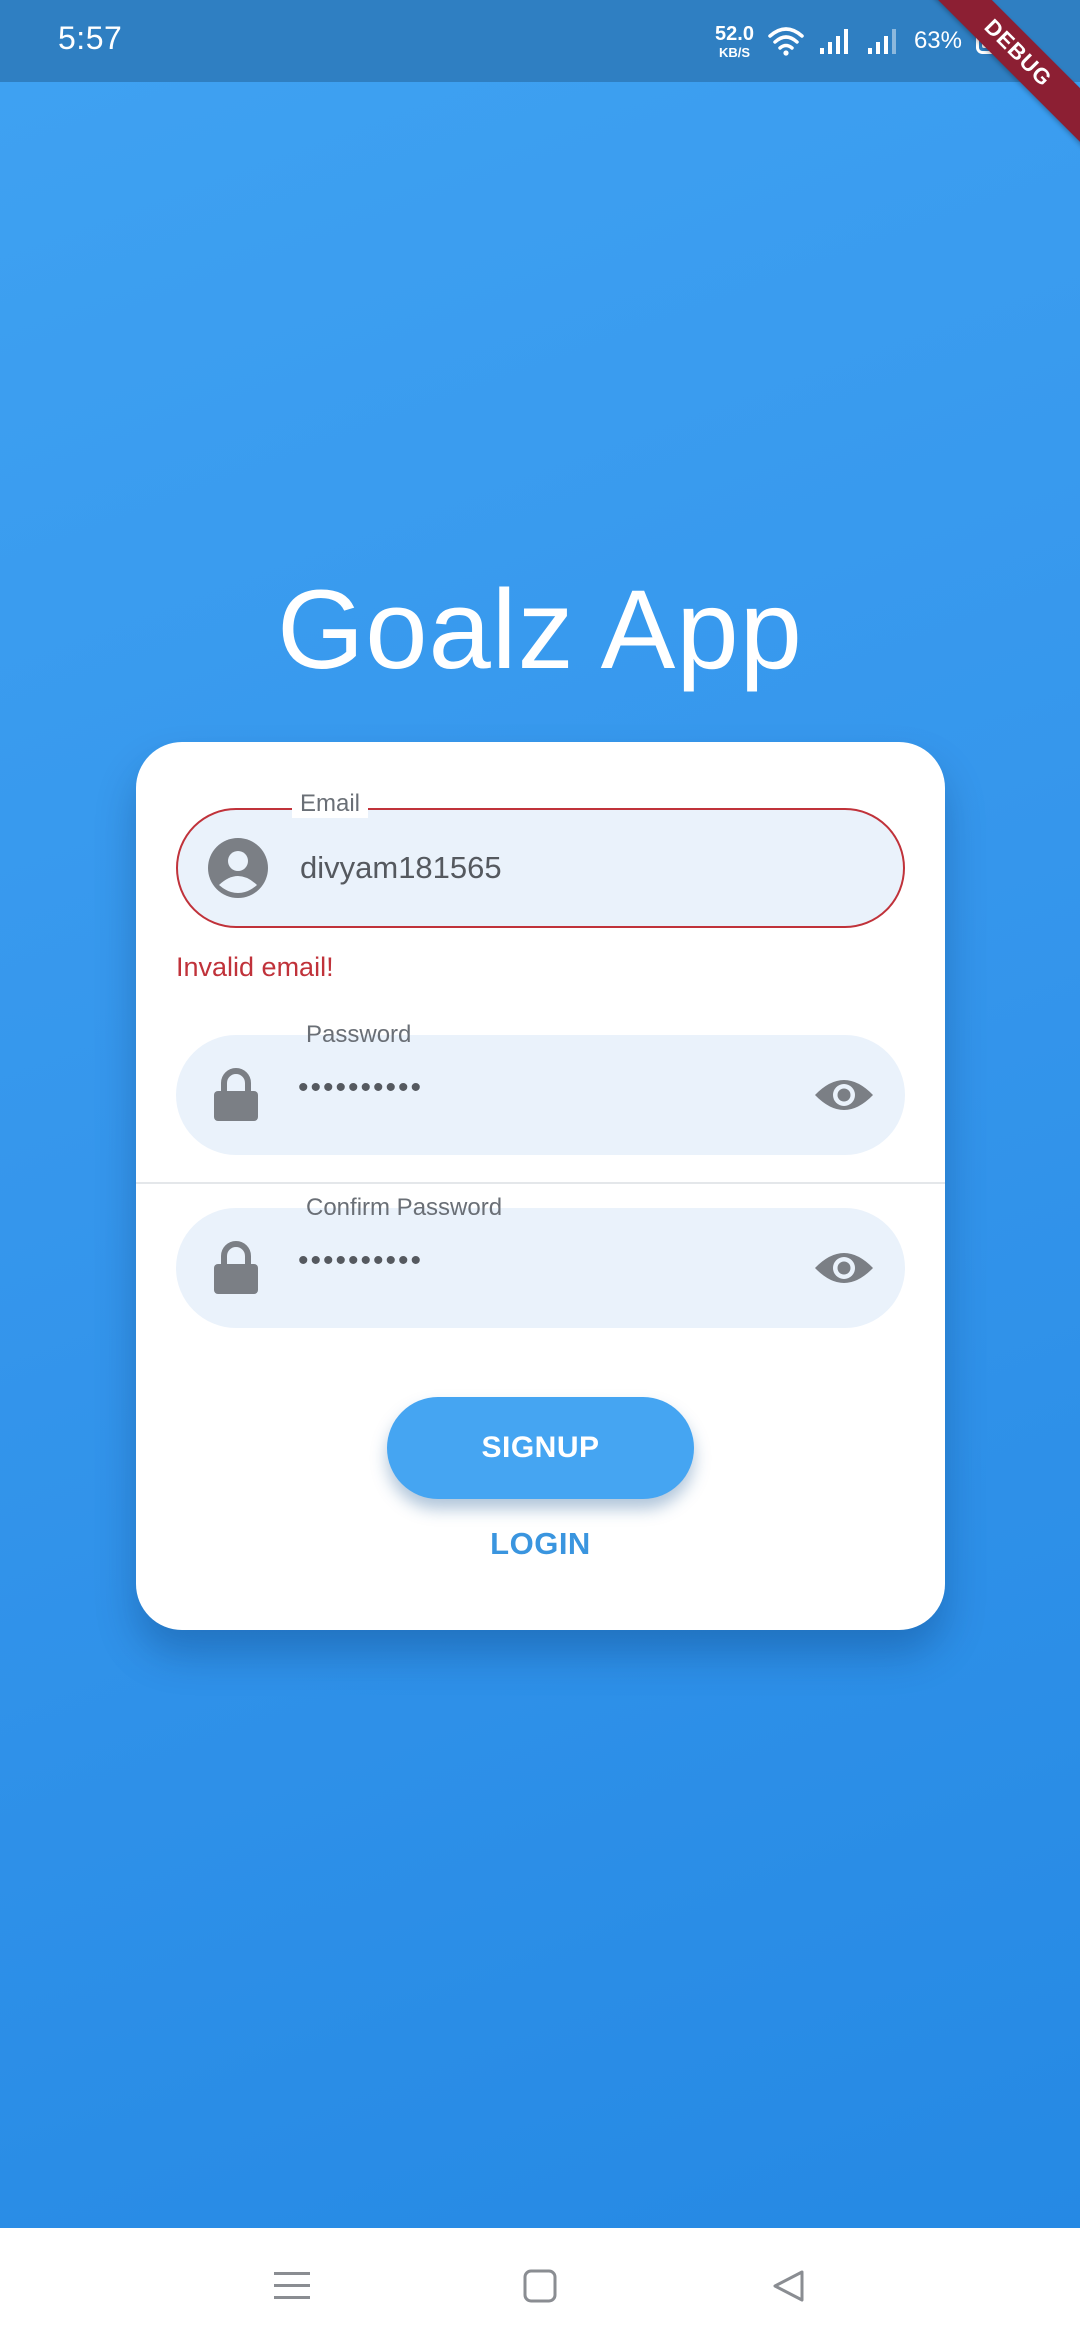 This screenshot has width=1080, height=2340. I want to click on app-title: Goalz App, so click(540, 629).